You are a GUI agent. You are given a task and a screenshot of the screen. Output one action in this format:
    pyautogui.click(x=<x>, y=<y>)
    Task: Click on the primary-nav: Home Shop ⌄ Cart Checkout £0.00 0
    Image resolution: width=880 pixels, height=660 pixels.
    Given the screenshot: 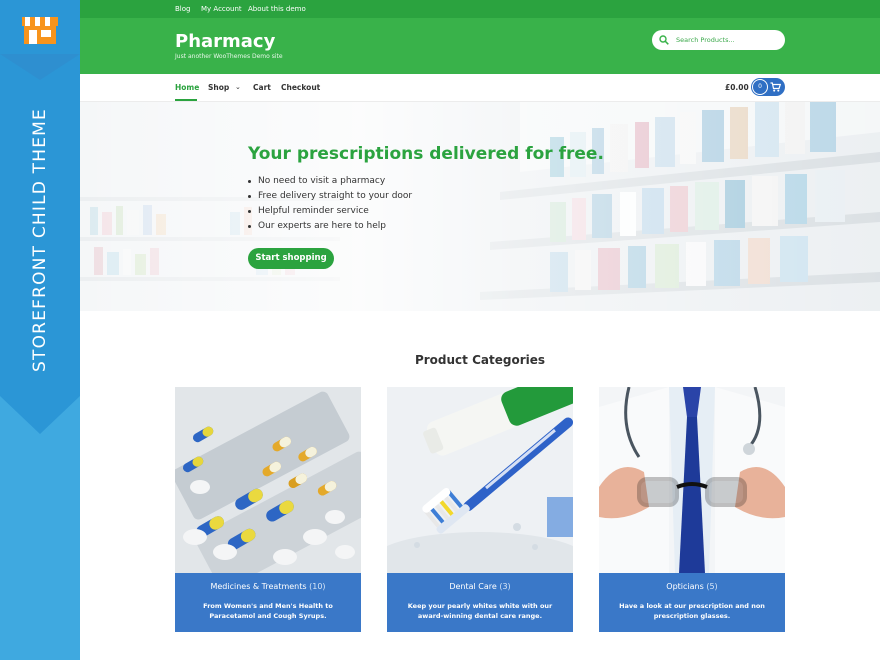 What is the action you would take?
    pyautogui.click(x=480, y=88)
    